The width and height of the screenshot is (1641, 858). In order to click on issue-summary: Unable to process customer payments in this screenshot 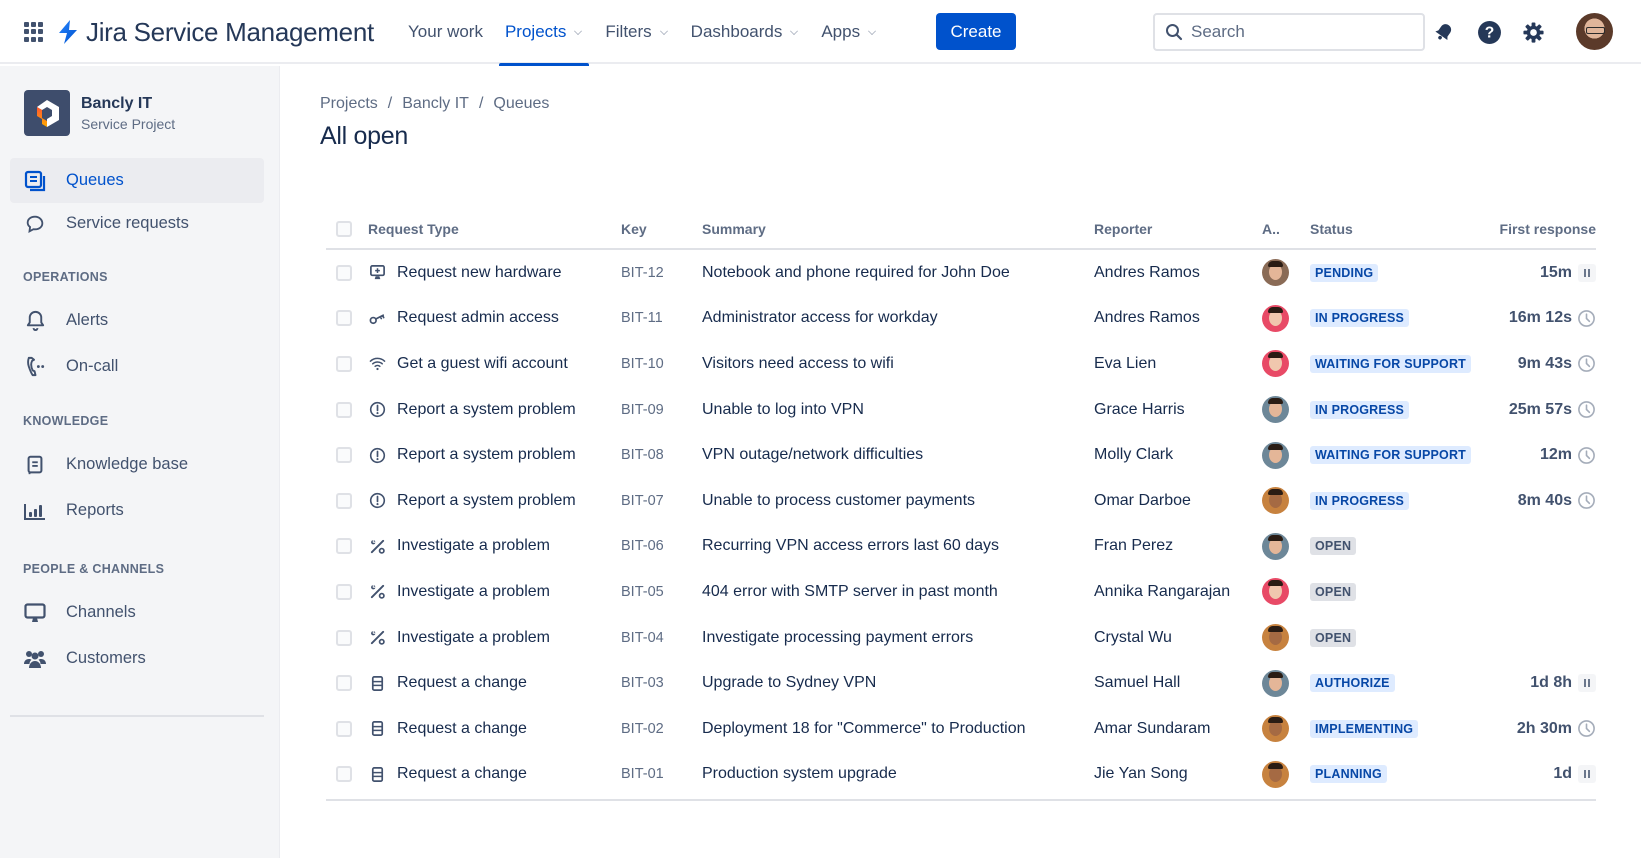, I will do `click(898, 501)`.